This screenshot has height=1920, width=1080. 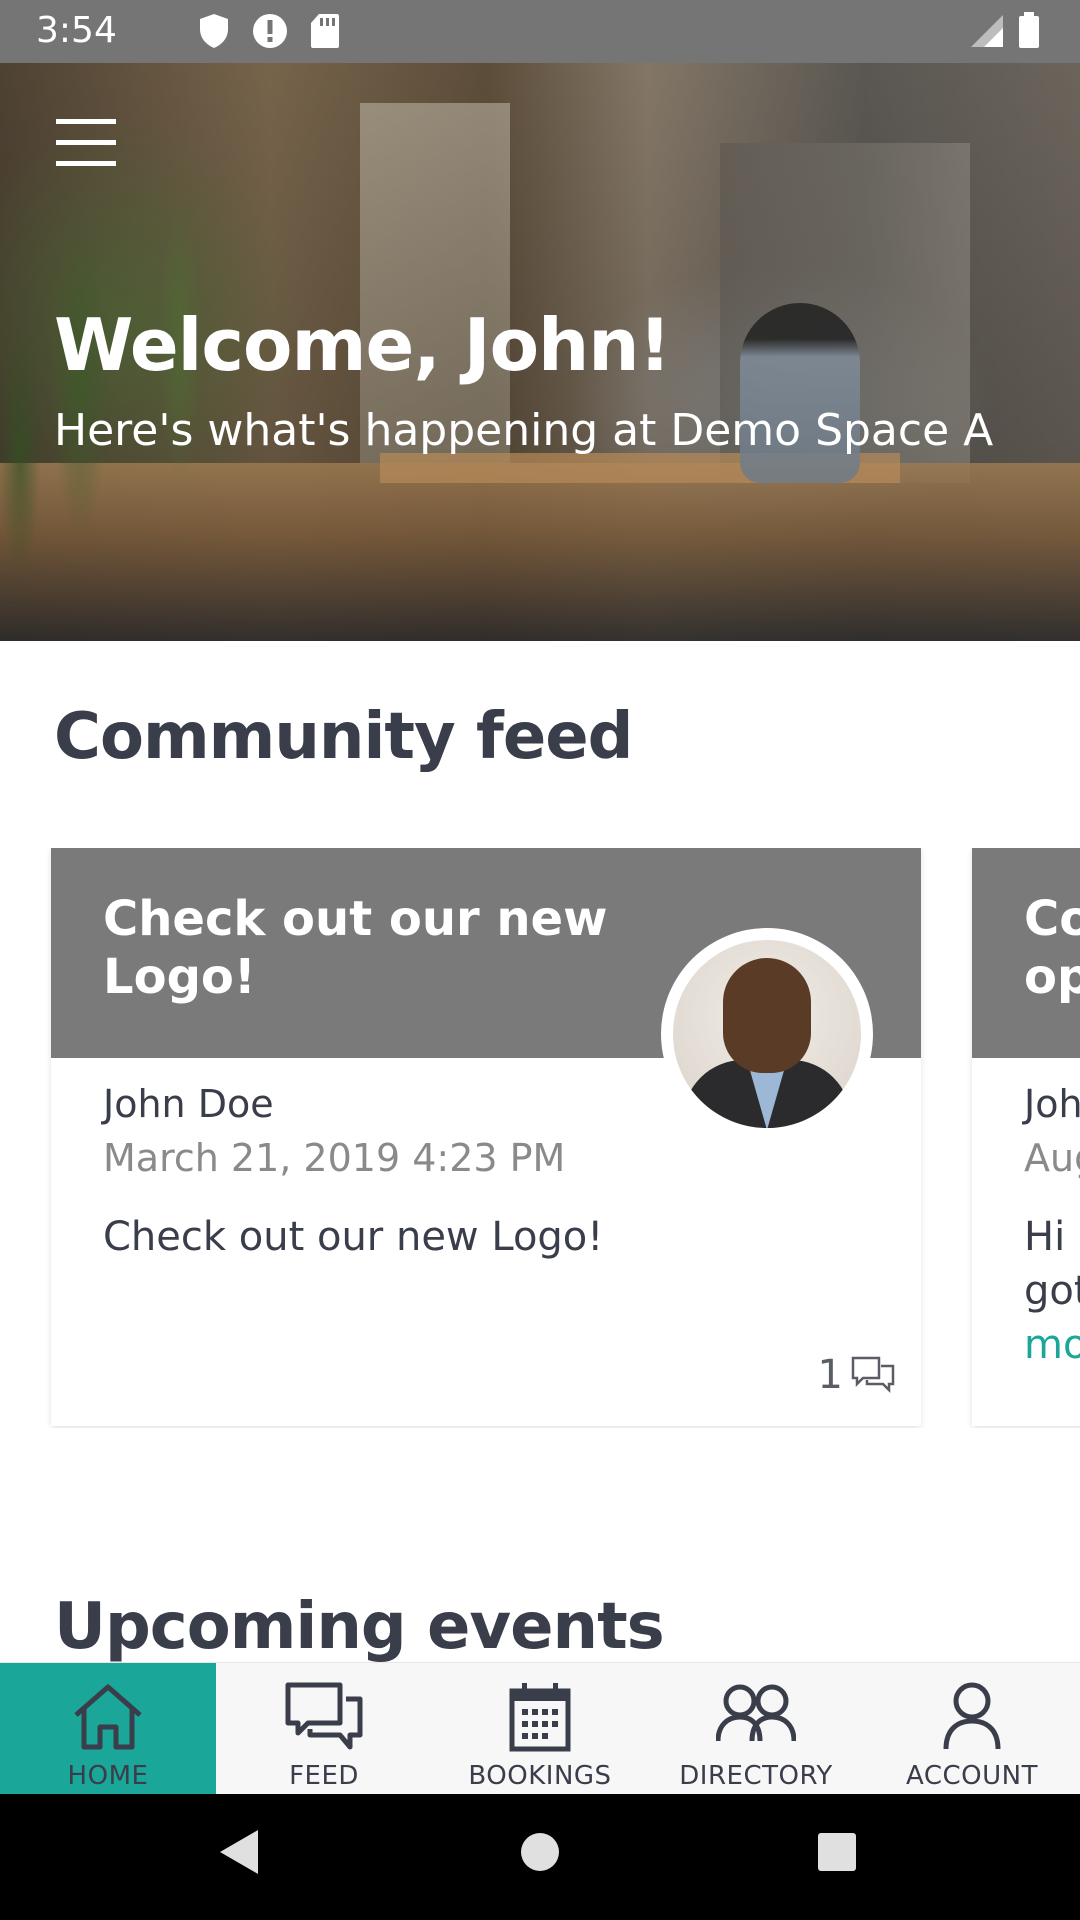 What do you see at coordinates (756, 1713) in the screenshot?
I see `people-icon` at bounding box center [756, 1713].